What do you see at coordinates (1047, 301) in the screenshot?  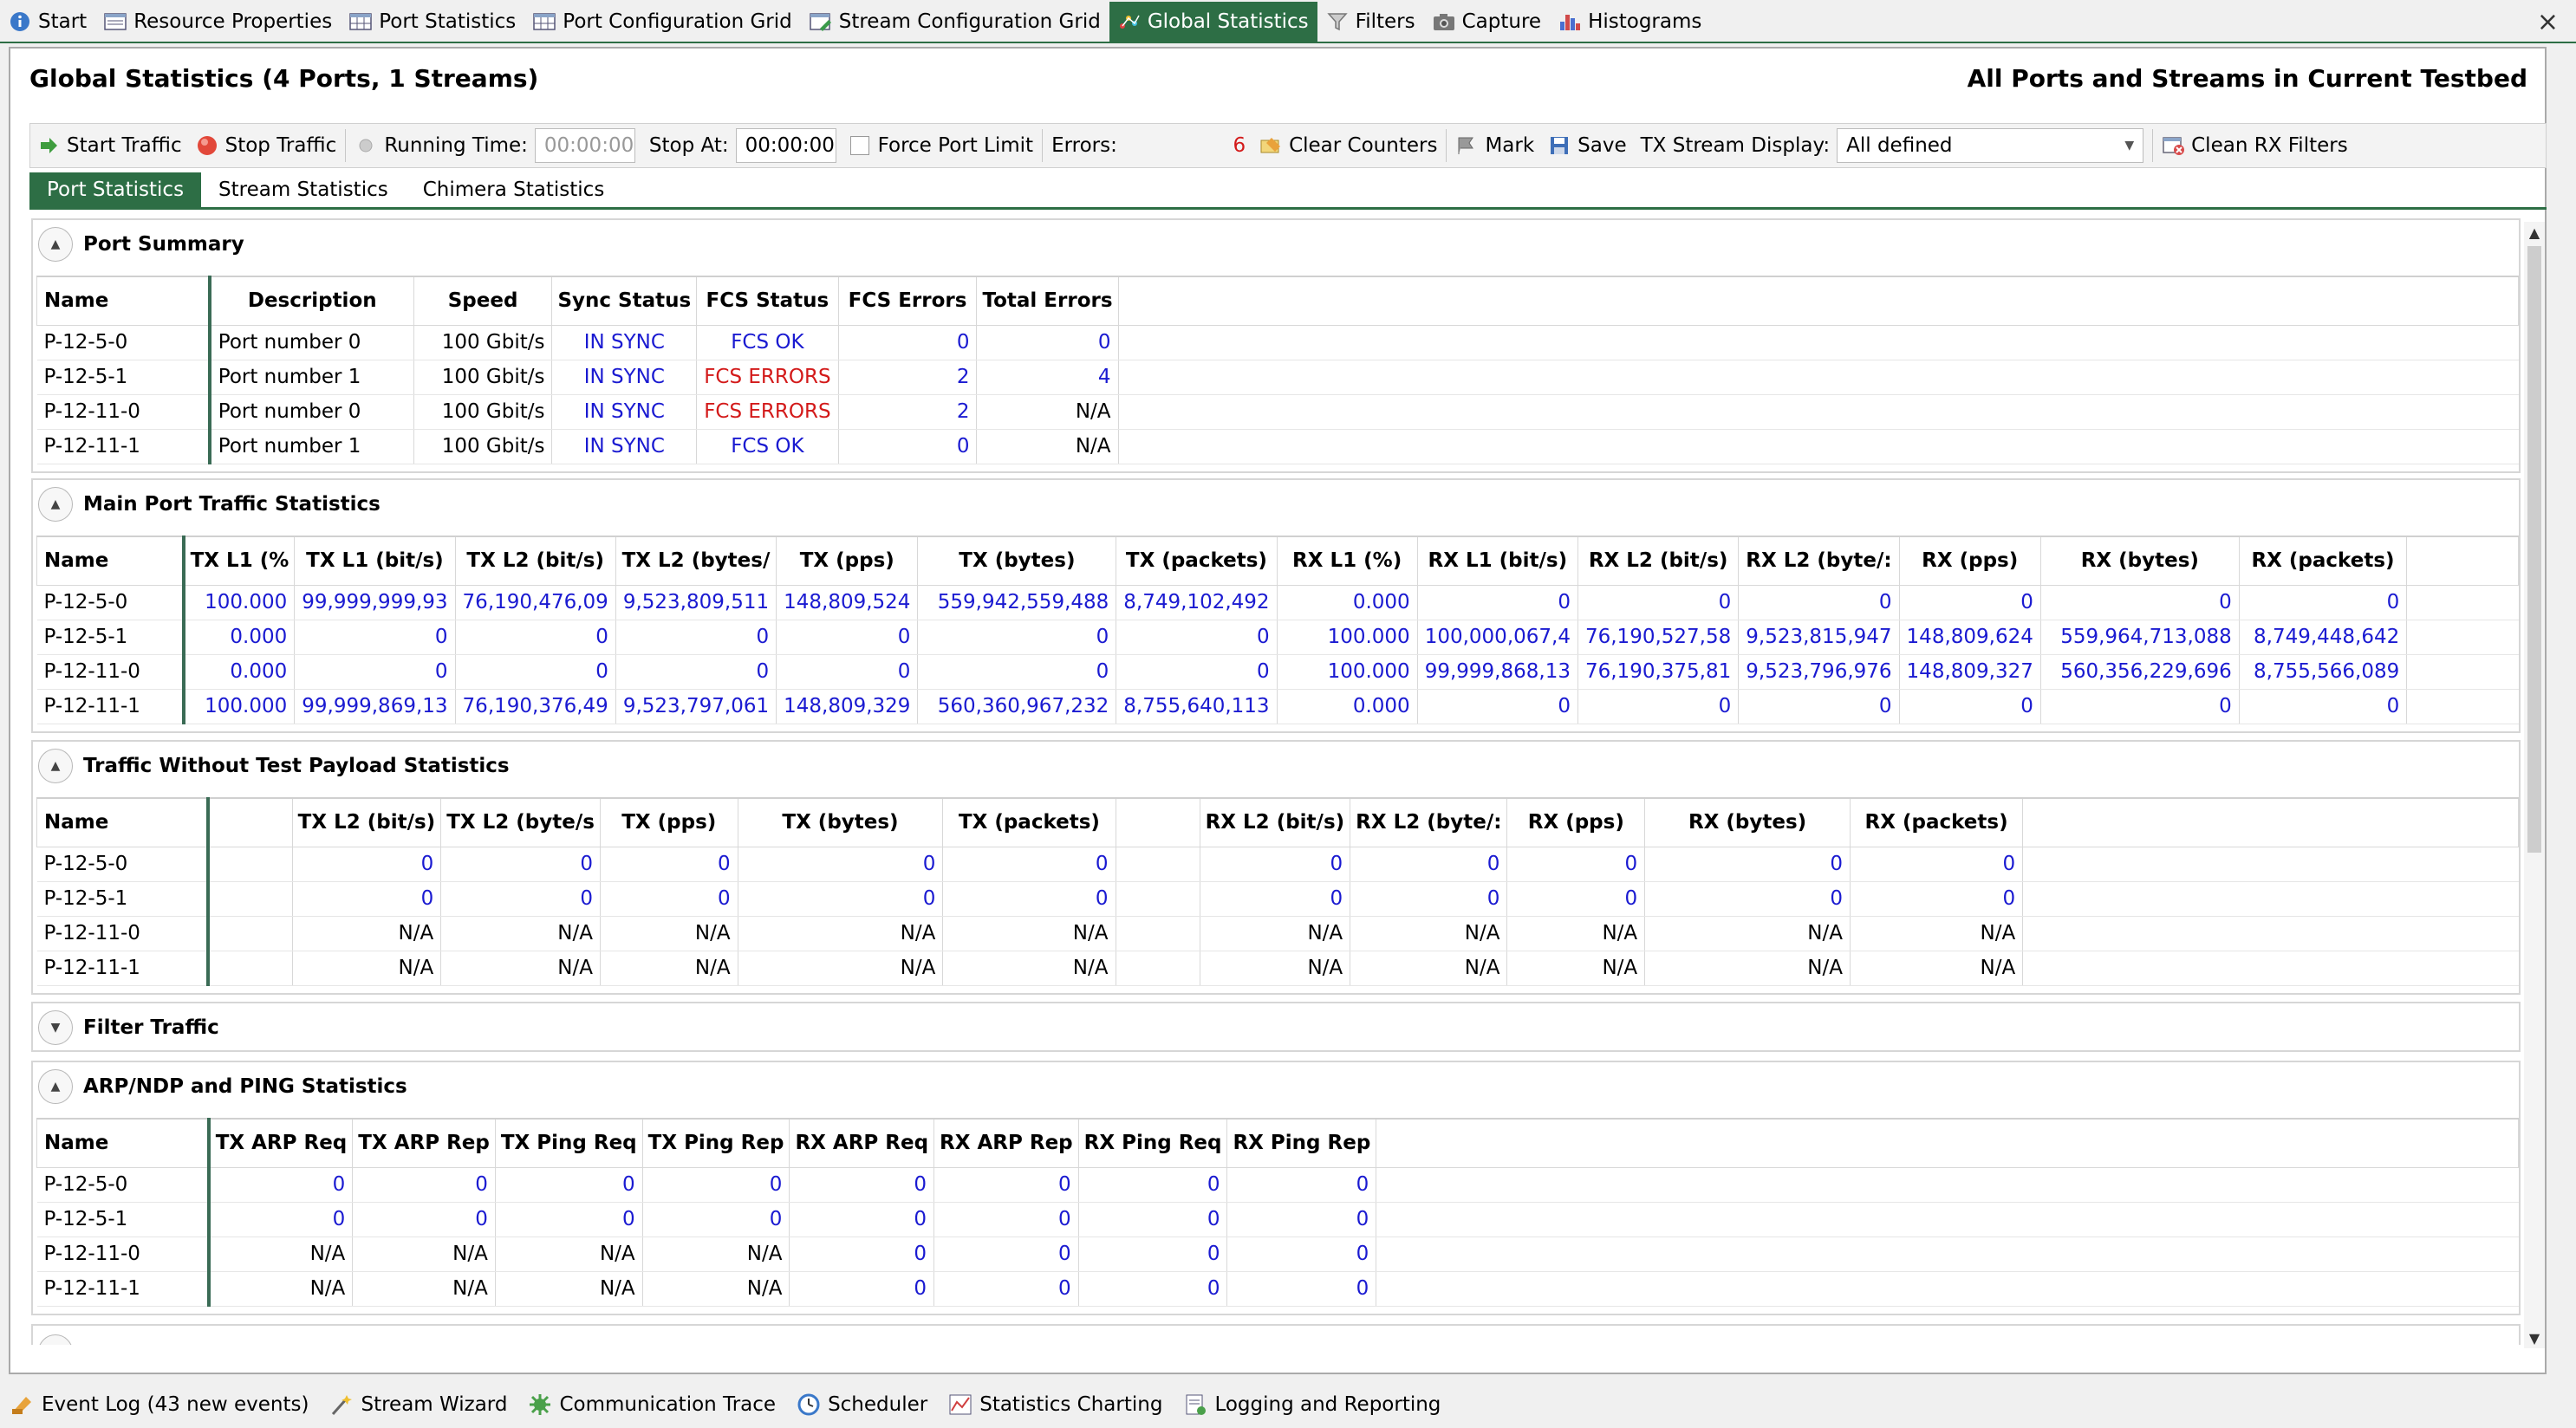 I see `column-header: Total Errors` at bounding box center [1047, 301].